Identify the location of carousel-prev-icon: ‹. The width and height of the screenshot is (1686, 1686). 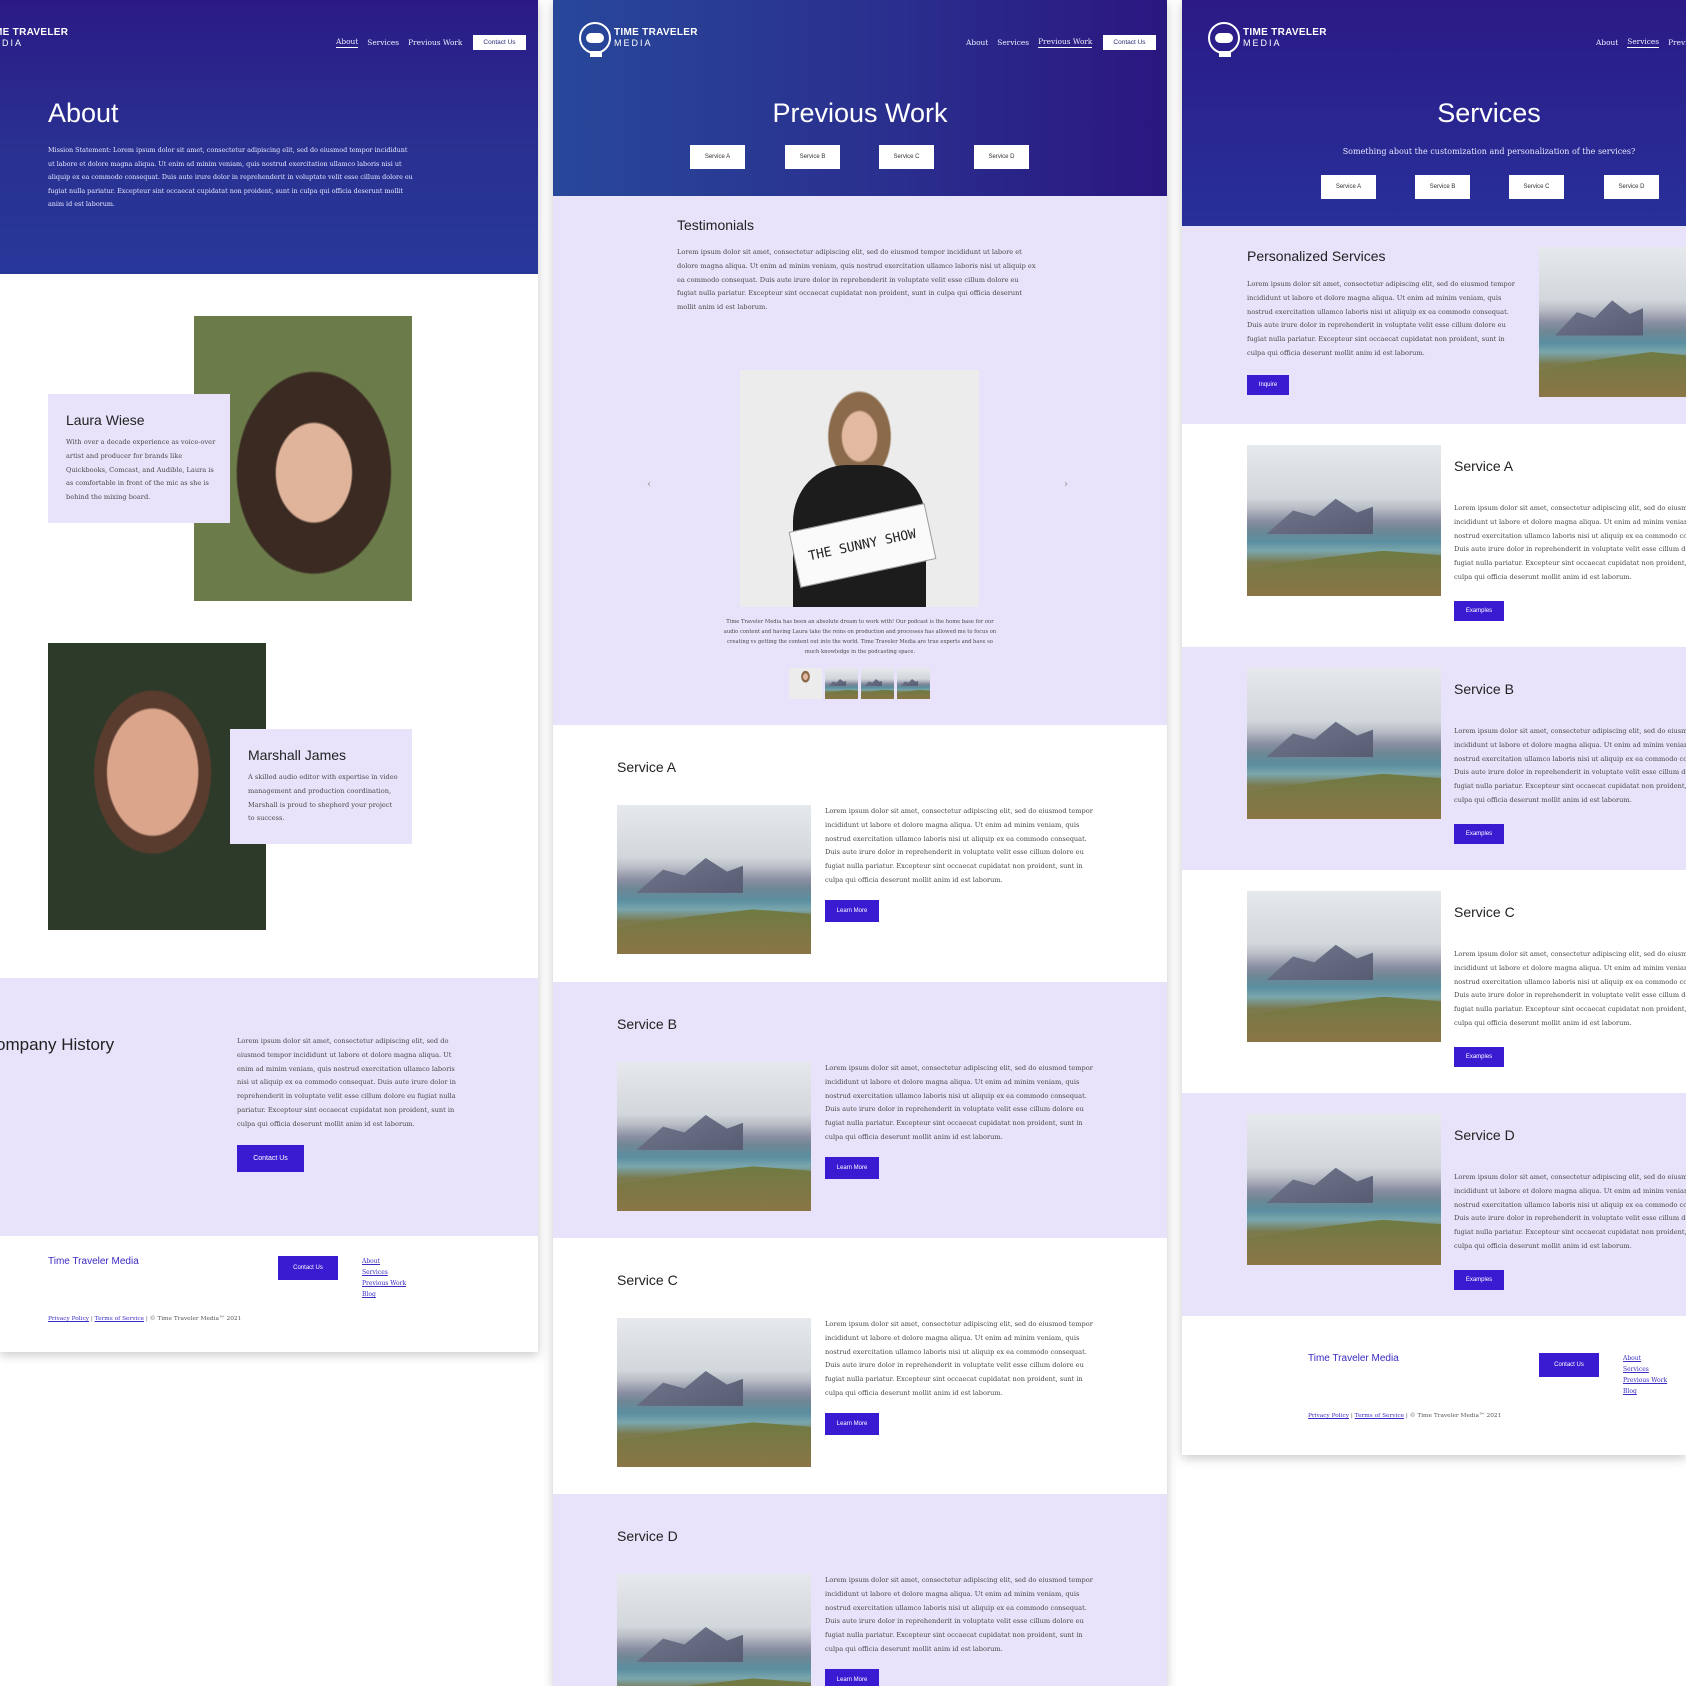
(649, 484).